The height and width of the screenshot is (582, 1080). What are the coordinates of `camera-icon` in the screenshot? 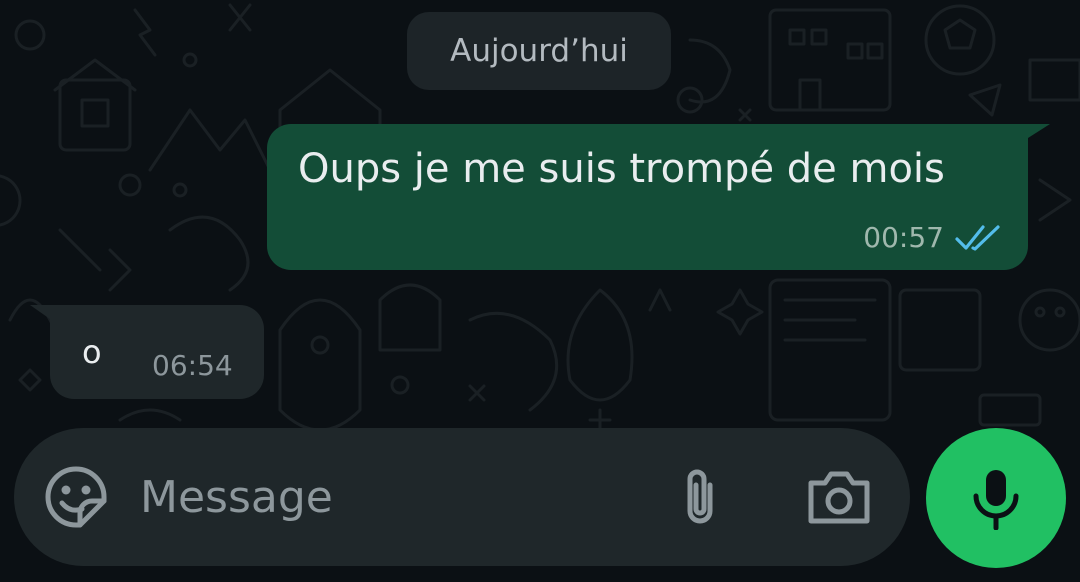 It's located at (839, 497).